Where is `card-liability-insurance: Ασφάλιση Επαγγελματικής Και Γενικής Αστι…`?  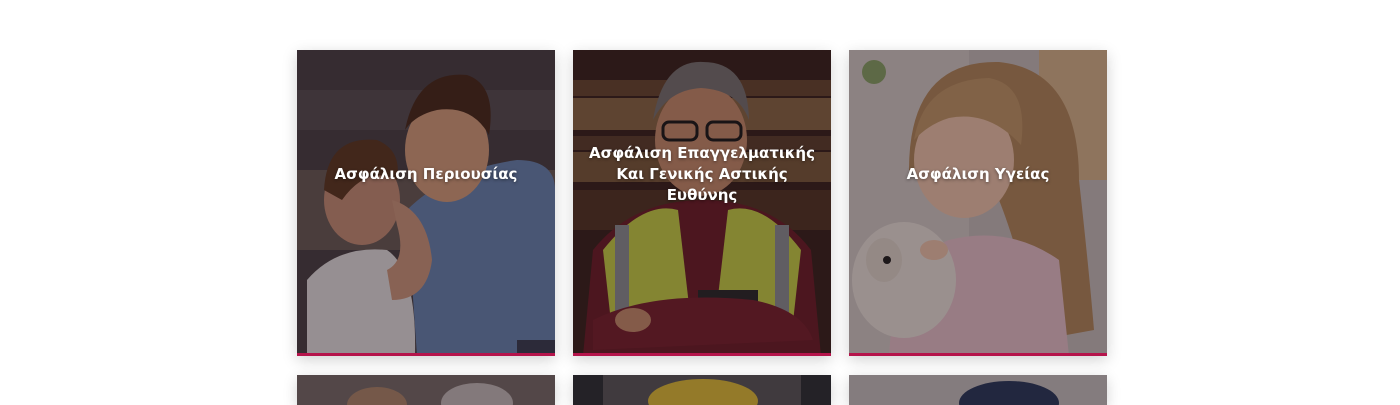 card-liability-insurance: Ασφάλιση Επαγγελματικής Και Γενικής Αστι… is located at coordinates (702, 203).